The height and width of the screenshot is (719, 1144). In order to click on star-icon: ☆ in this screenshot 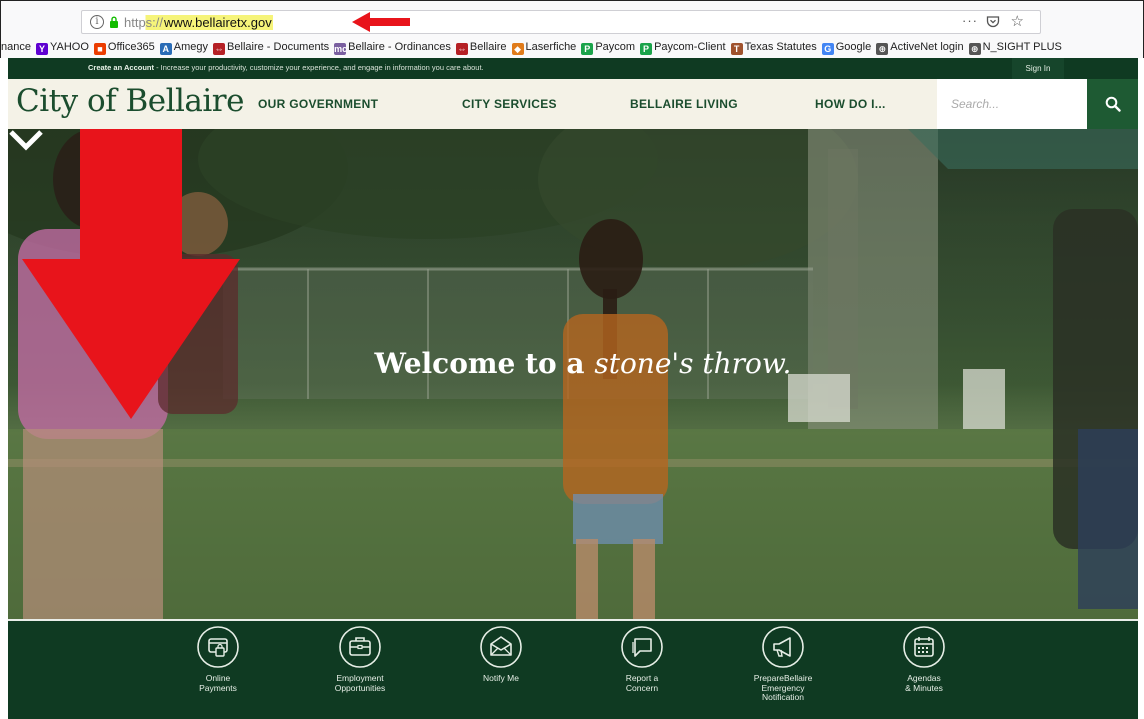, I will do `click(1017, 21)`.